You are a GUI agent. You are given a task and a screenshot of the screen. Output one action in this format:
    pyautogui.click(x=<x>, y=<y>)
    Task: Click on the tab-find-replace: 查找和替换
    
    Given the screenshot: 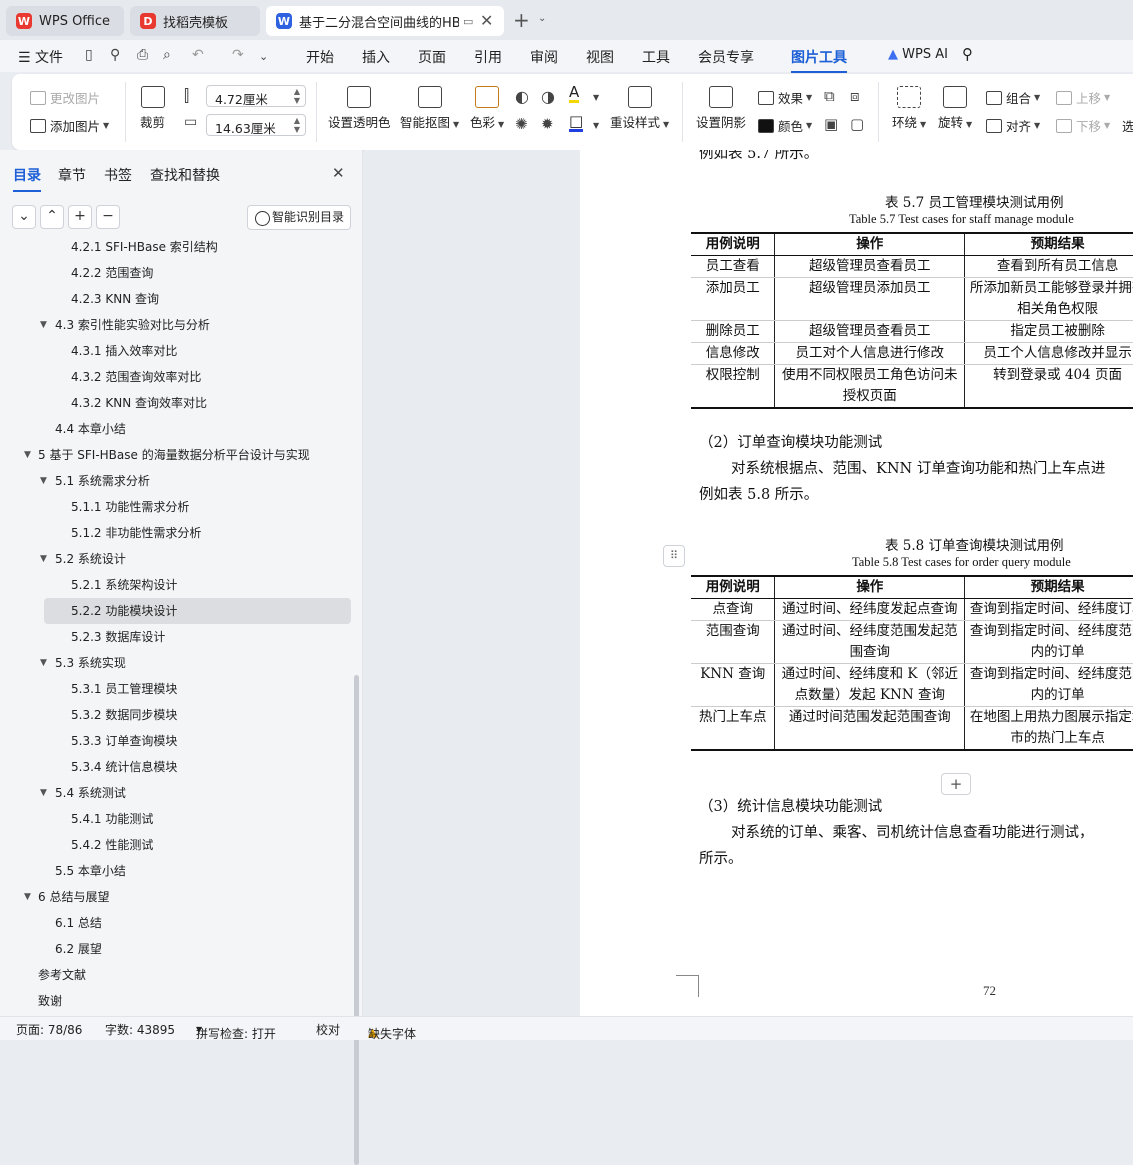 What is the action you would take?
    pyautogui.click(x=185, y=175)
    